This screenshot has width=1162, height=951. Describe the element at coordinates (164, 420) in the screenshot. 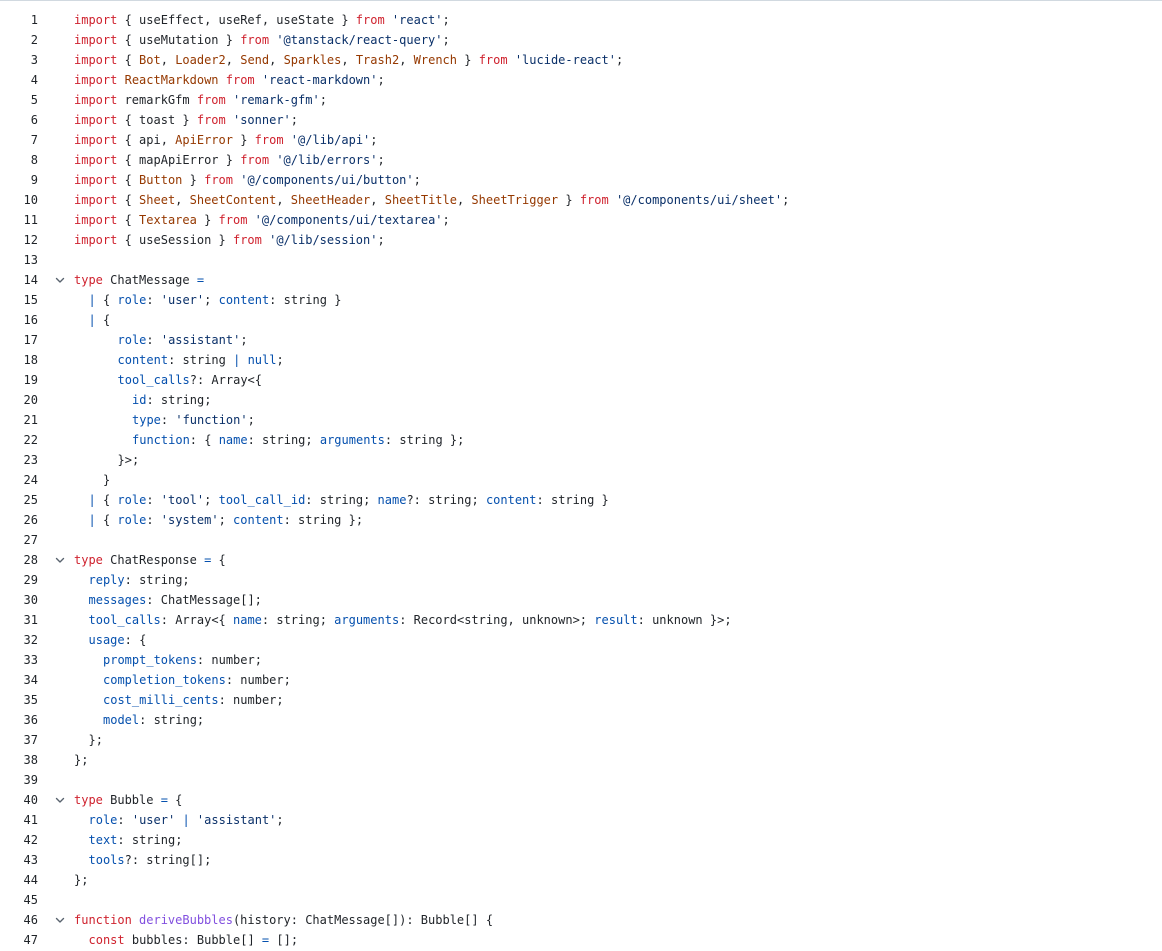

I see `code-text: type: 'function';` at that location.